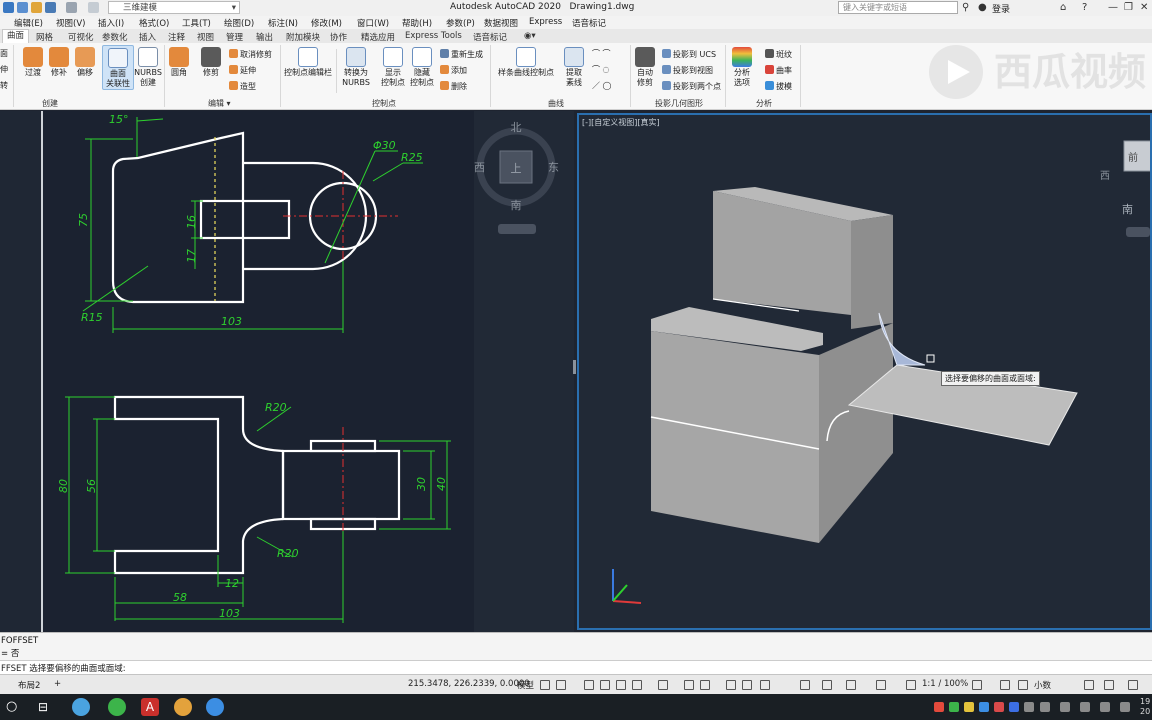  I want to click on hide-cv-button: 隐藏 控制点, so click(422, 67).